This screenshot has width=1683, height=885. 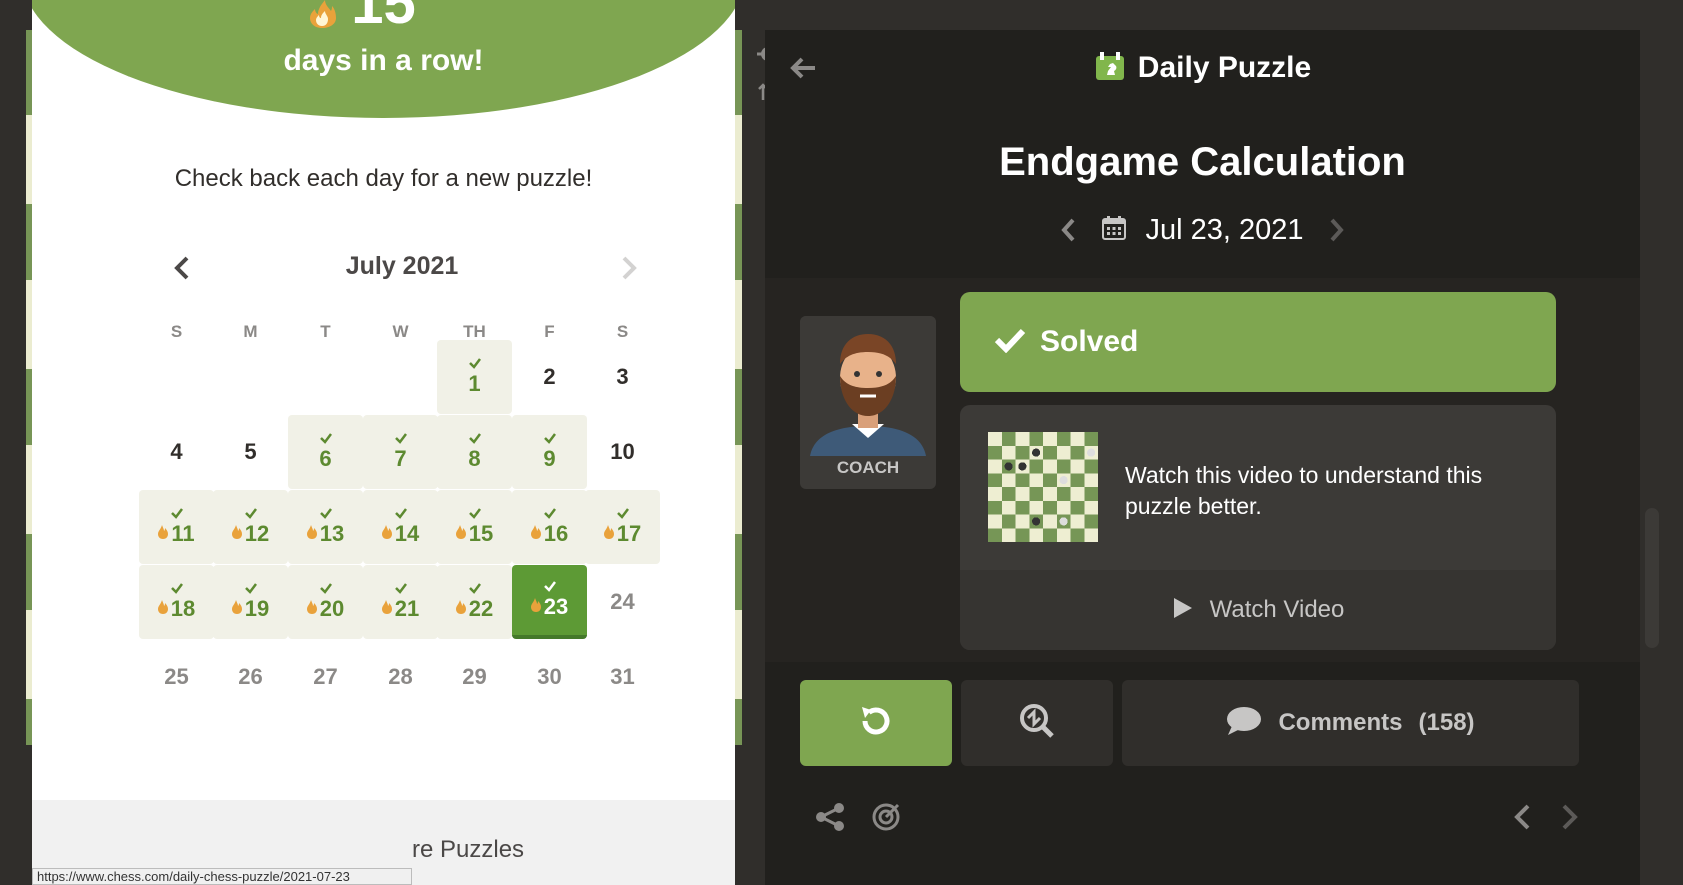 What do you see at coordinates (1110, 68) in the screenshot?
I see `puzzle-icon` at bounding box center [1110, 68].